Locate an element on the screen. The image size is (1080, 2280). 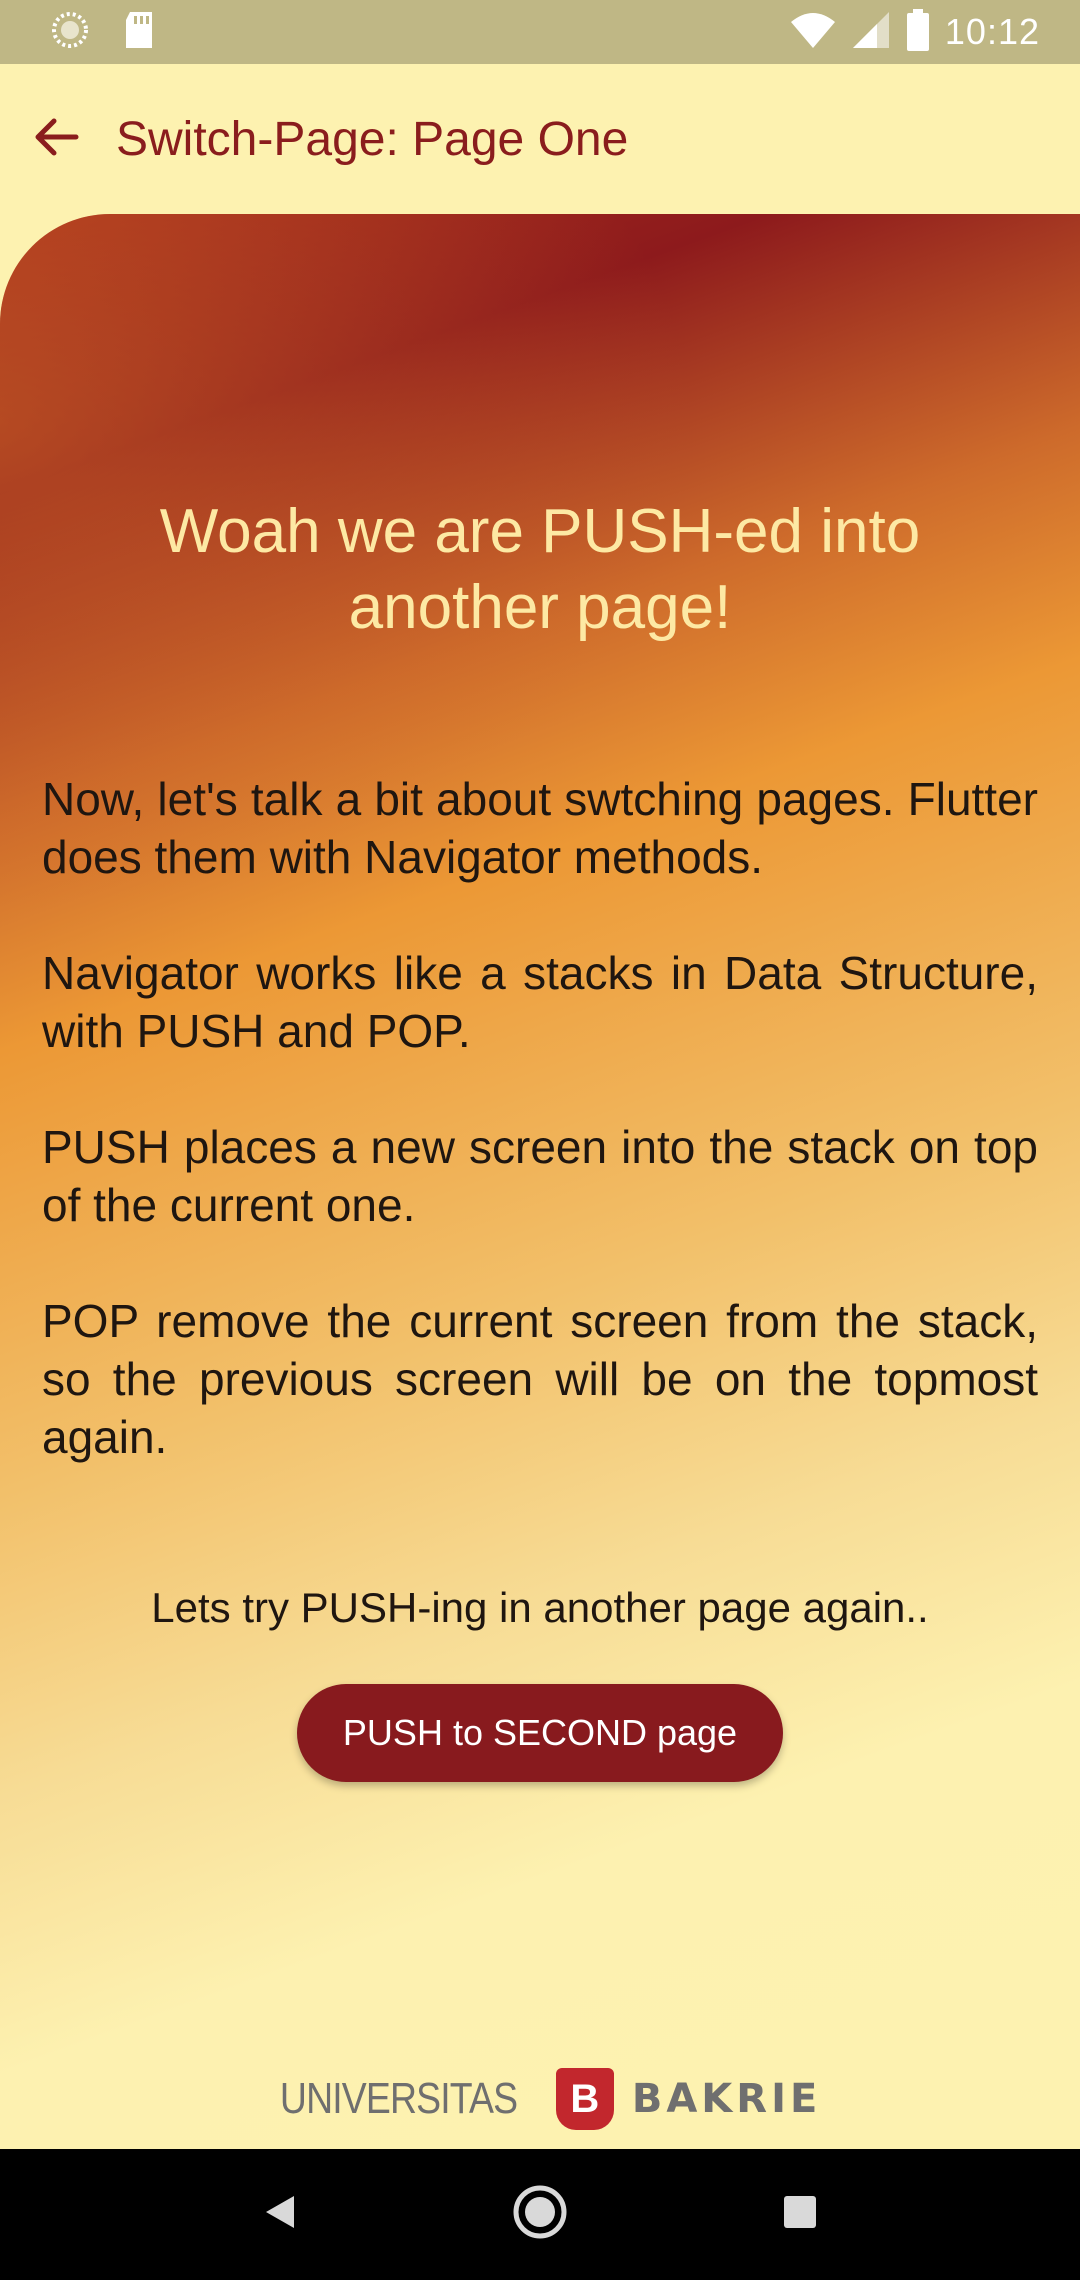
back-triangle-icon is located at coordinates (280, 2214).